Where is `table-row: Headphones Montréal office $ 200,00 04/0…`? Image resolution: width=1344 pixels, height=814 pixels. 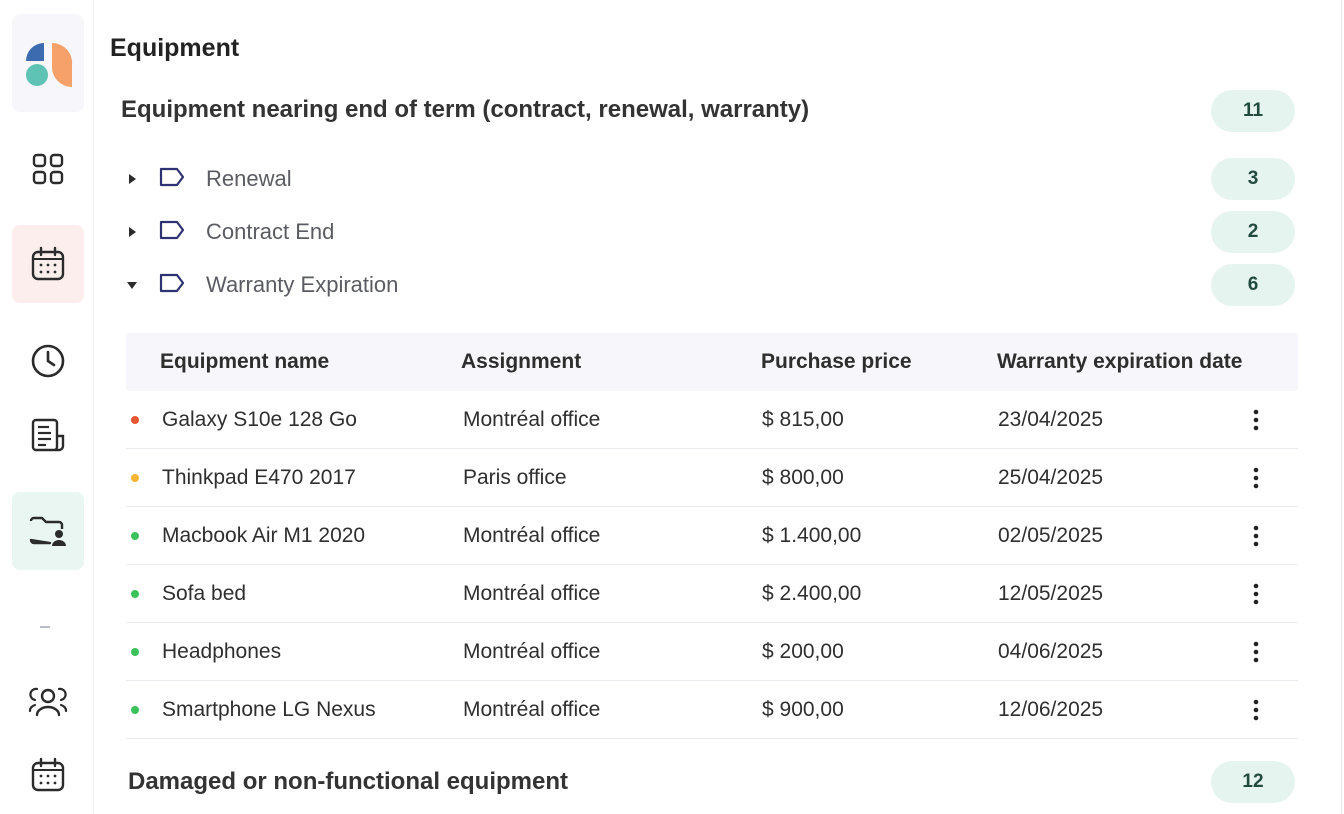
table-row: Headphones Montréal office $ 200,00 04/0… is located at coordinates (712, 652).